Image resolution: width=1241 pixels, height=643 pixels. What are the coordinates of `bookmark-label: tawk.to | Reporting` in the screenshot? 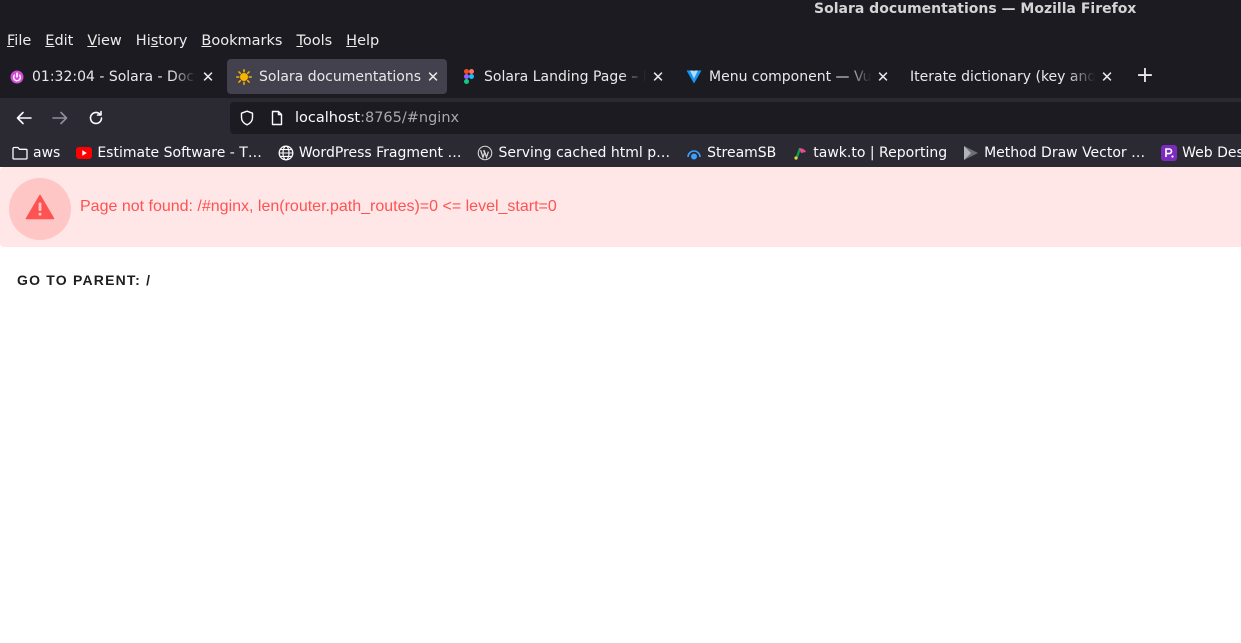 It's located at (880, 152).